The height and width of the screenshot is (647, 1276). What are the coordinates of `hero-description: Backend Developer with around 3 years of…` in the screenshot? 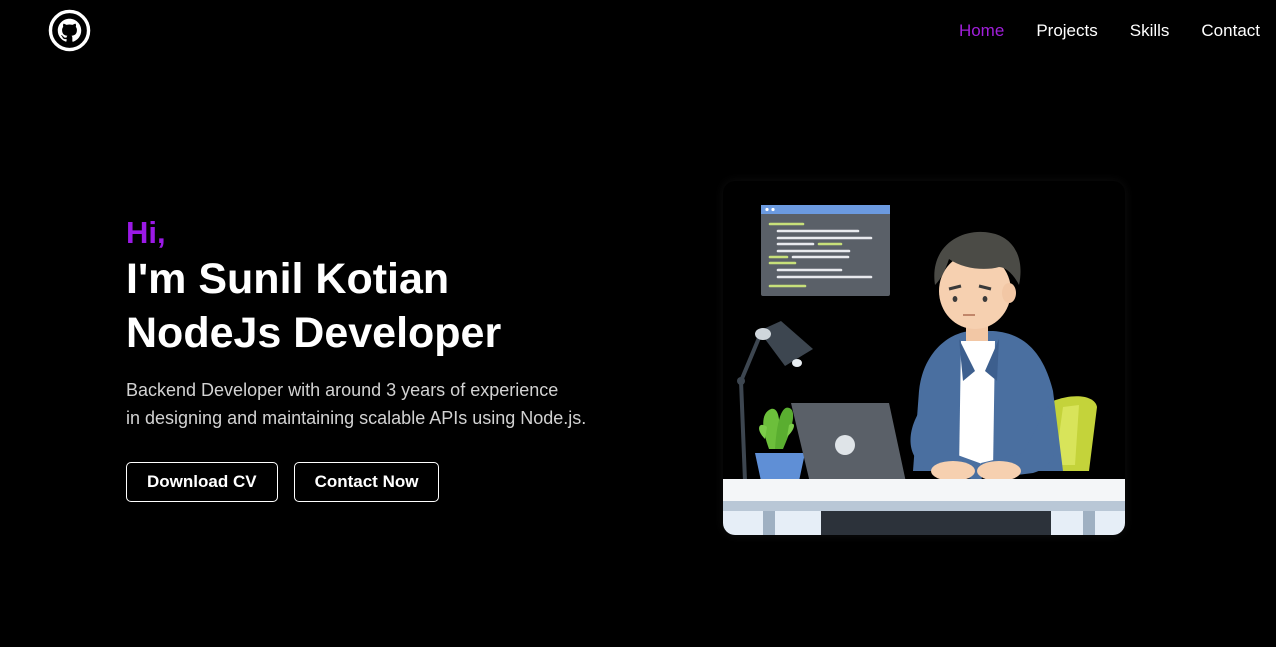 It's located at (386, 404).